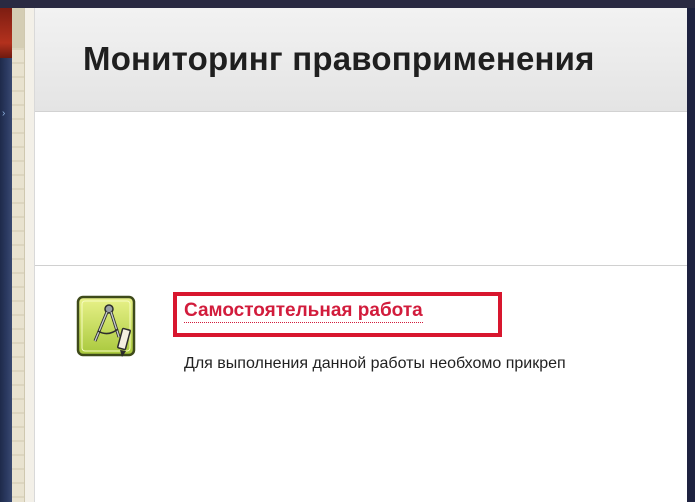 This screenshot has width=695, height=502. What do you see at coordinates (339, 58) in the screenshot?
I see `page-title: Мониторинг правоприменения` at bounding box center [339, 58].